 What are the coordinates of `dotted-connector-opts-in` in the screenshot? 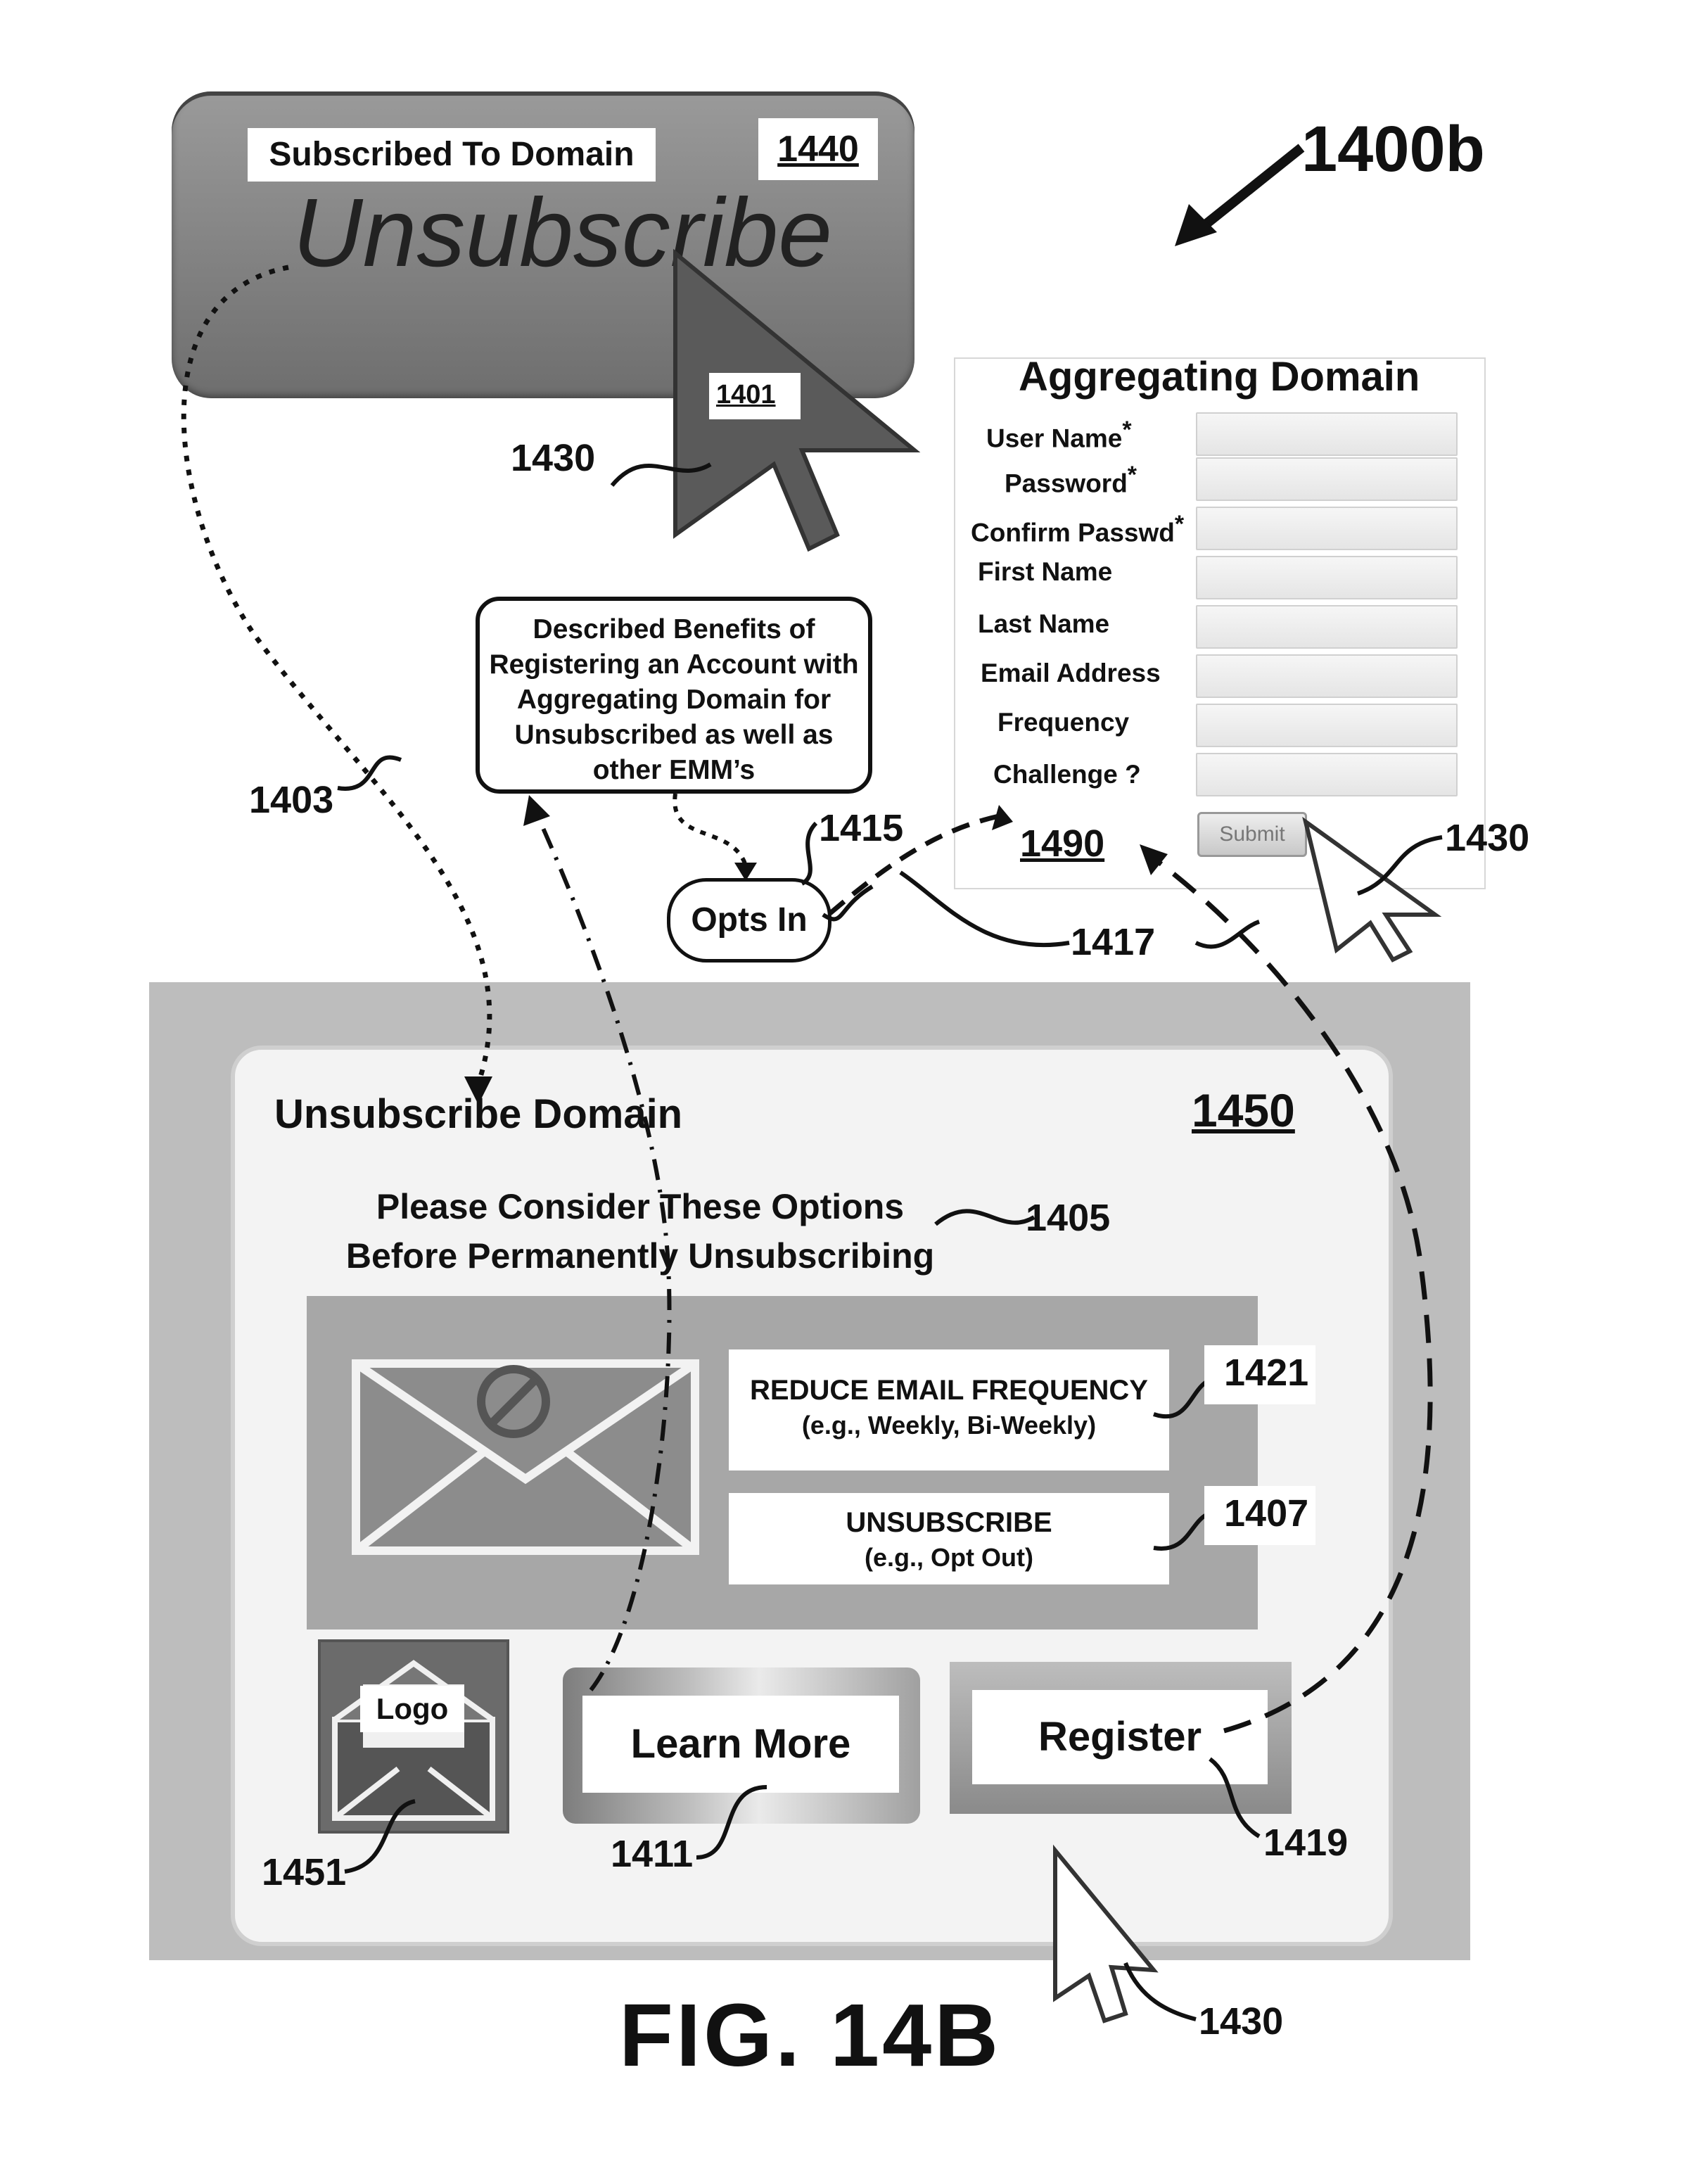 It's located at (710, 829).